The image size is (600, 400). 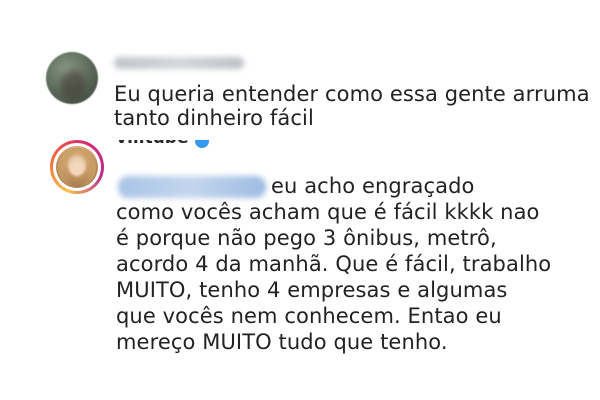 What do you see at coordinates (192, 187) in the screenshot?
I see `blurred-mention-link` at bounding box center [192, 187].